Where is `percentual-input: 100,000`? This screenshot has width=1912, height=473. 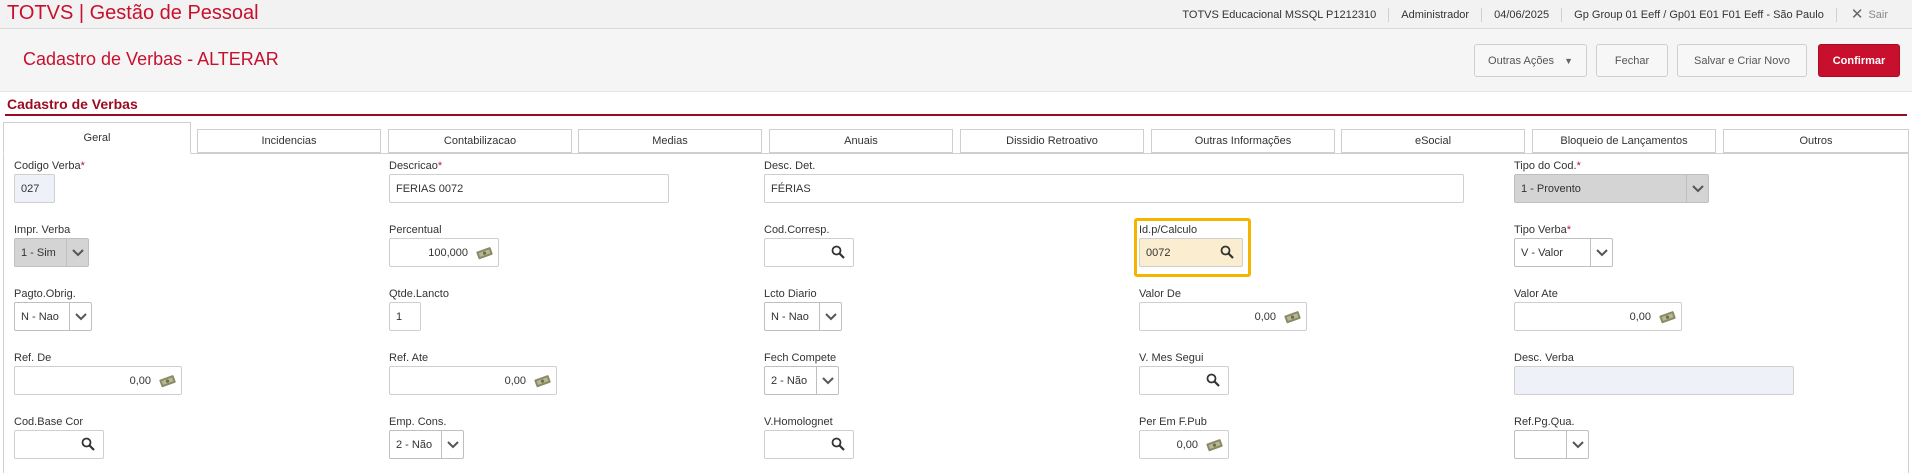
percentual-input: 100,000 is located at coordinates (444, 252).